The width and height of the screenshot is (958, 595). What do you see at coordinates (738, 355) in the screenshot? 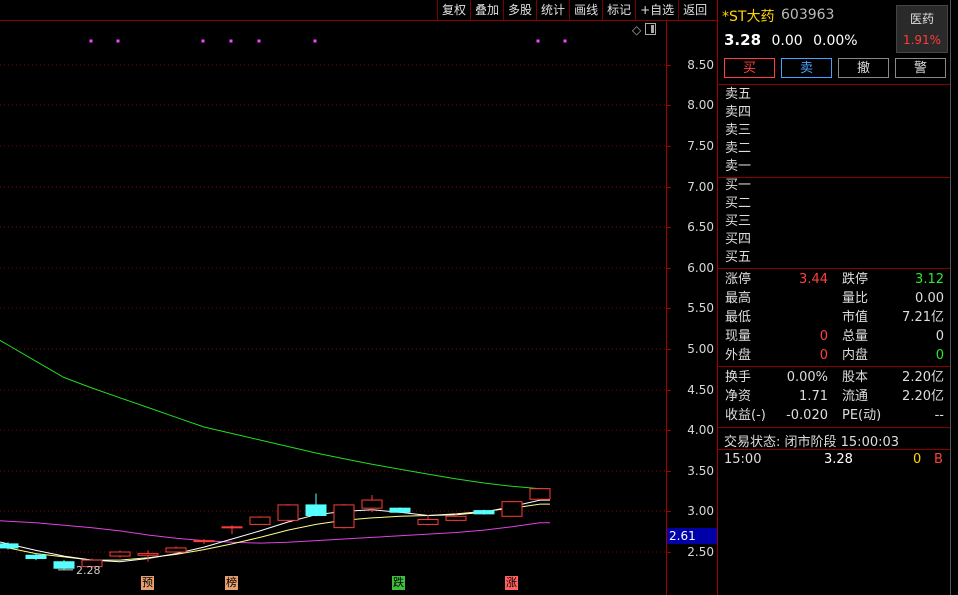
I see `stat-label: 外盘` at bounding box center [738, 355].